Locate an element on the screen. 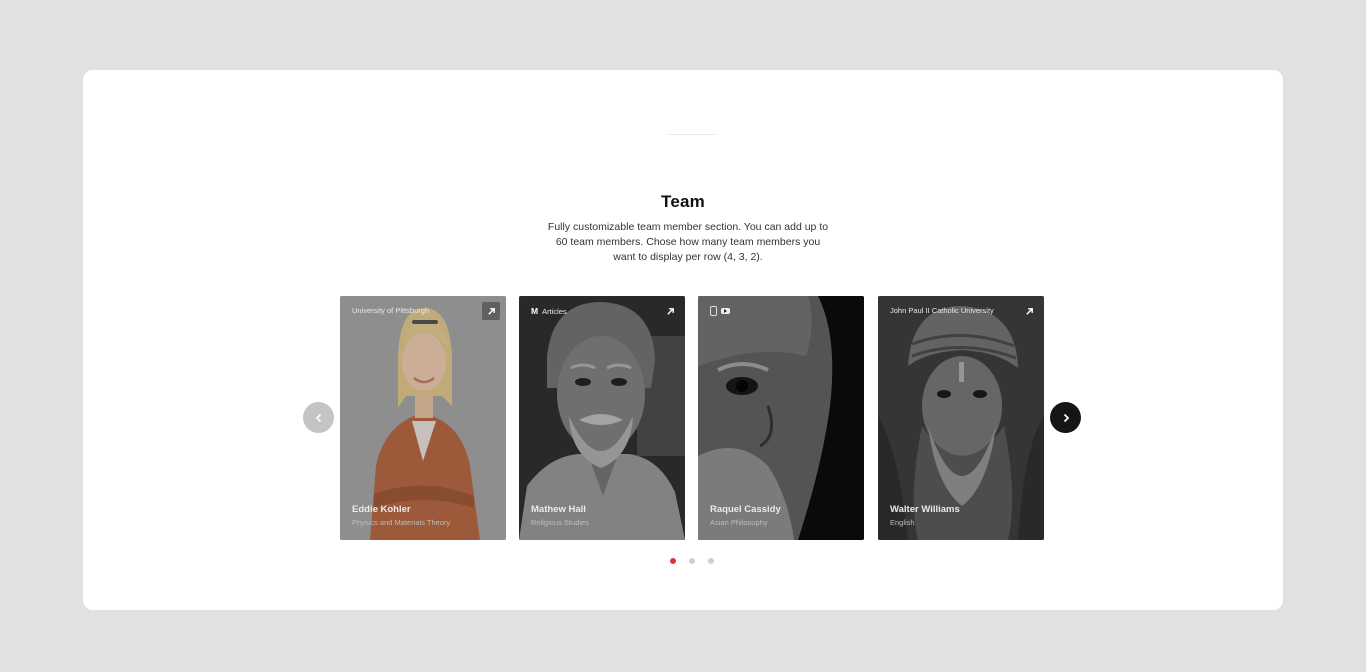 Image resolution: width=1366 pixels, height=672 pixels. instagram-icon is located at coordinates (713, 311).